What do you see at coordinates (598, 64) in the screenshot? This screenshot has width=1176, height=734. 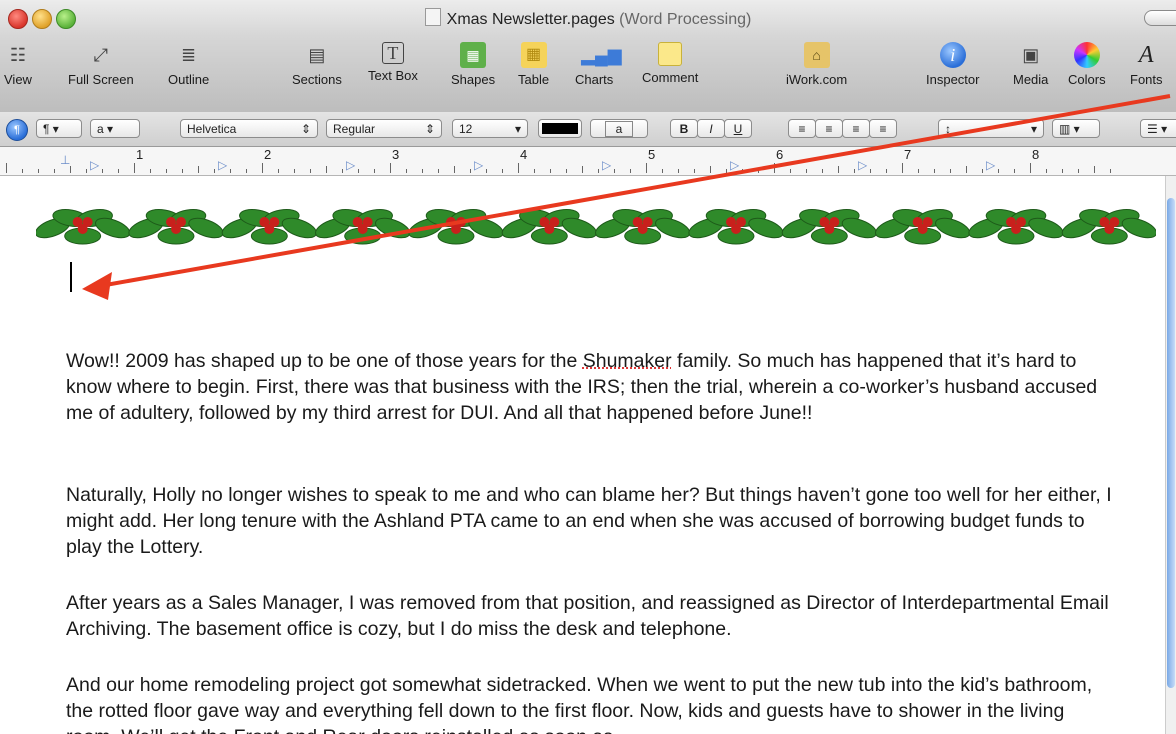 I see `toolbar-charts: ▂▄▆ Charts` at bounding box center [598, 64].